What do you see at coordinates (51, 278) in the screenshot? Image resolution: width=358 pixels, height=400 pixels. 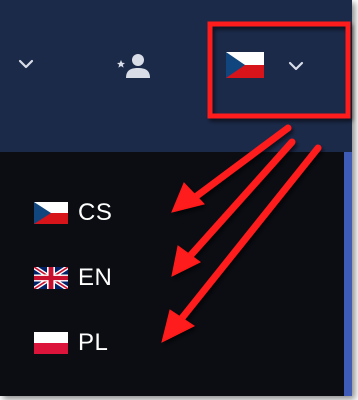 I see `uk-flag-icon` at bounding box center [51, 278].